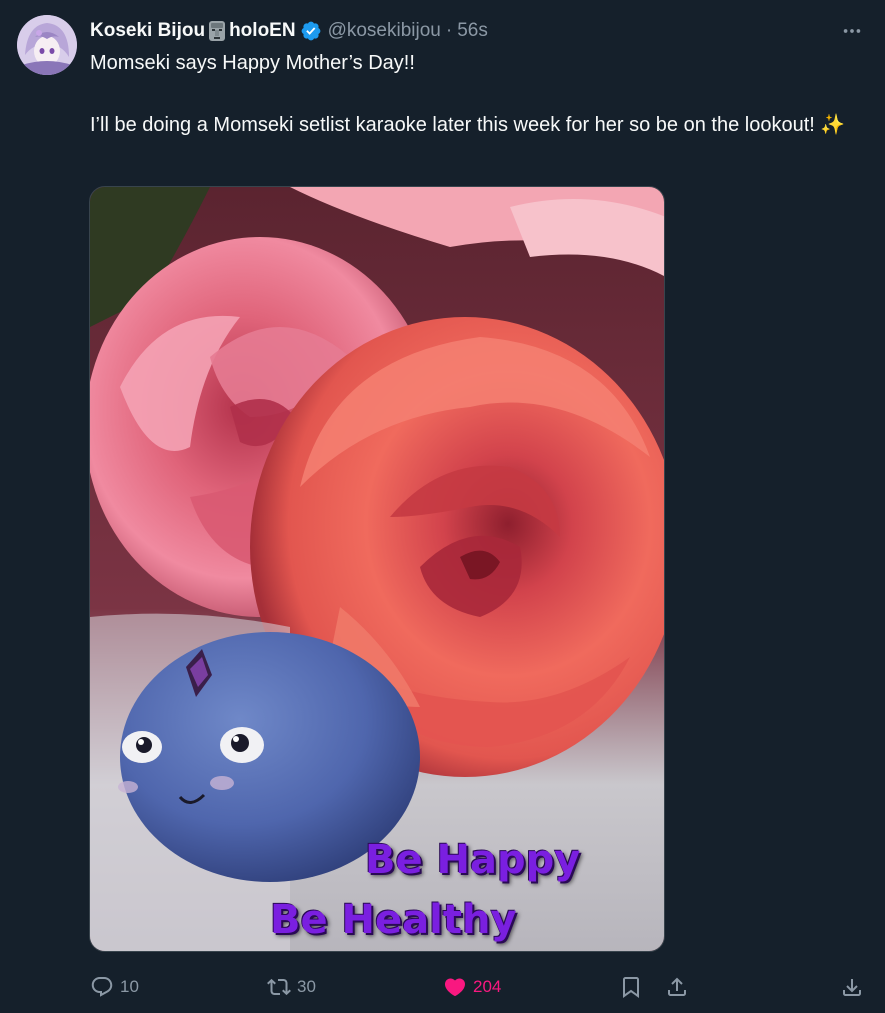  I want to click on moai-icon, so click(217, 31).